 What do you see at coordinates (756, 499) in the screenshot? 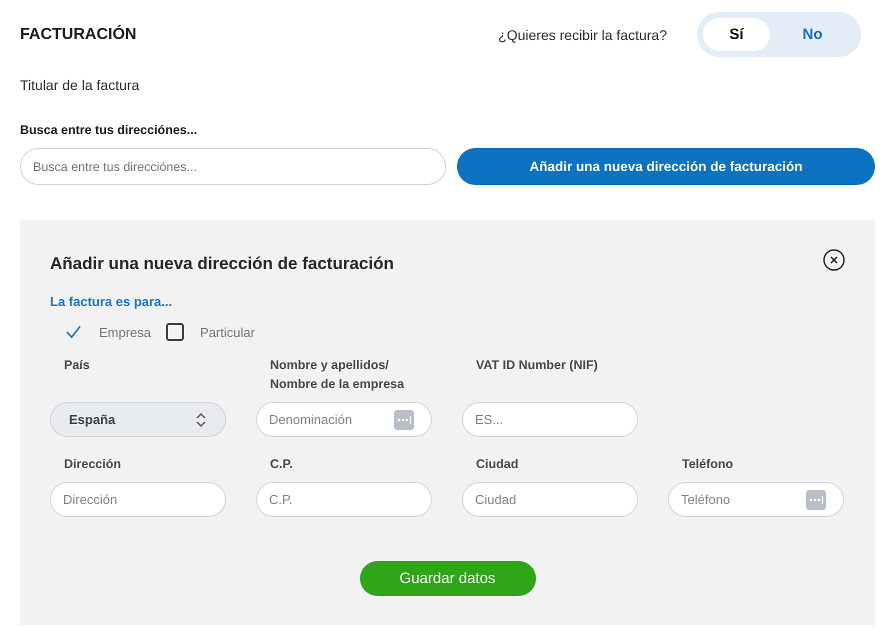
I see `input-field: Teléfono` at bounding box center [756, 499].